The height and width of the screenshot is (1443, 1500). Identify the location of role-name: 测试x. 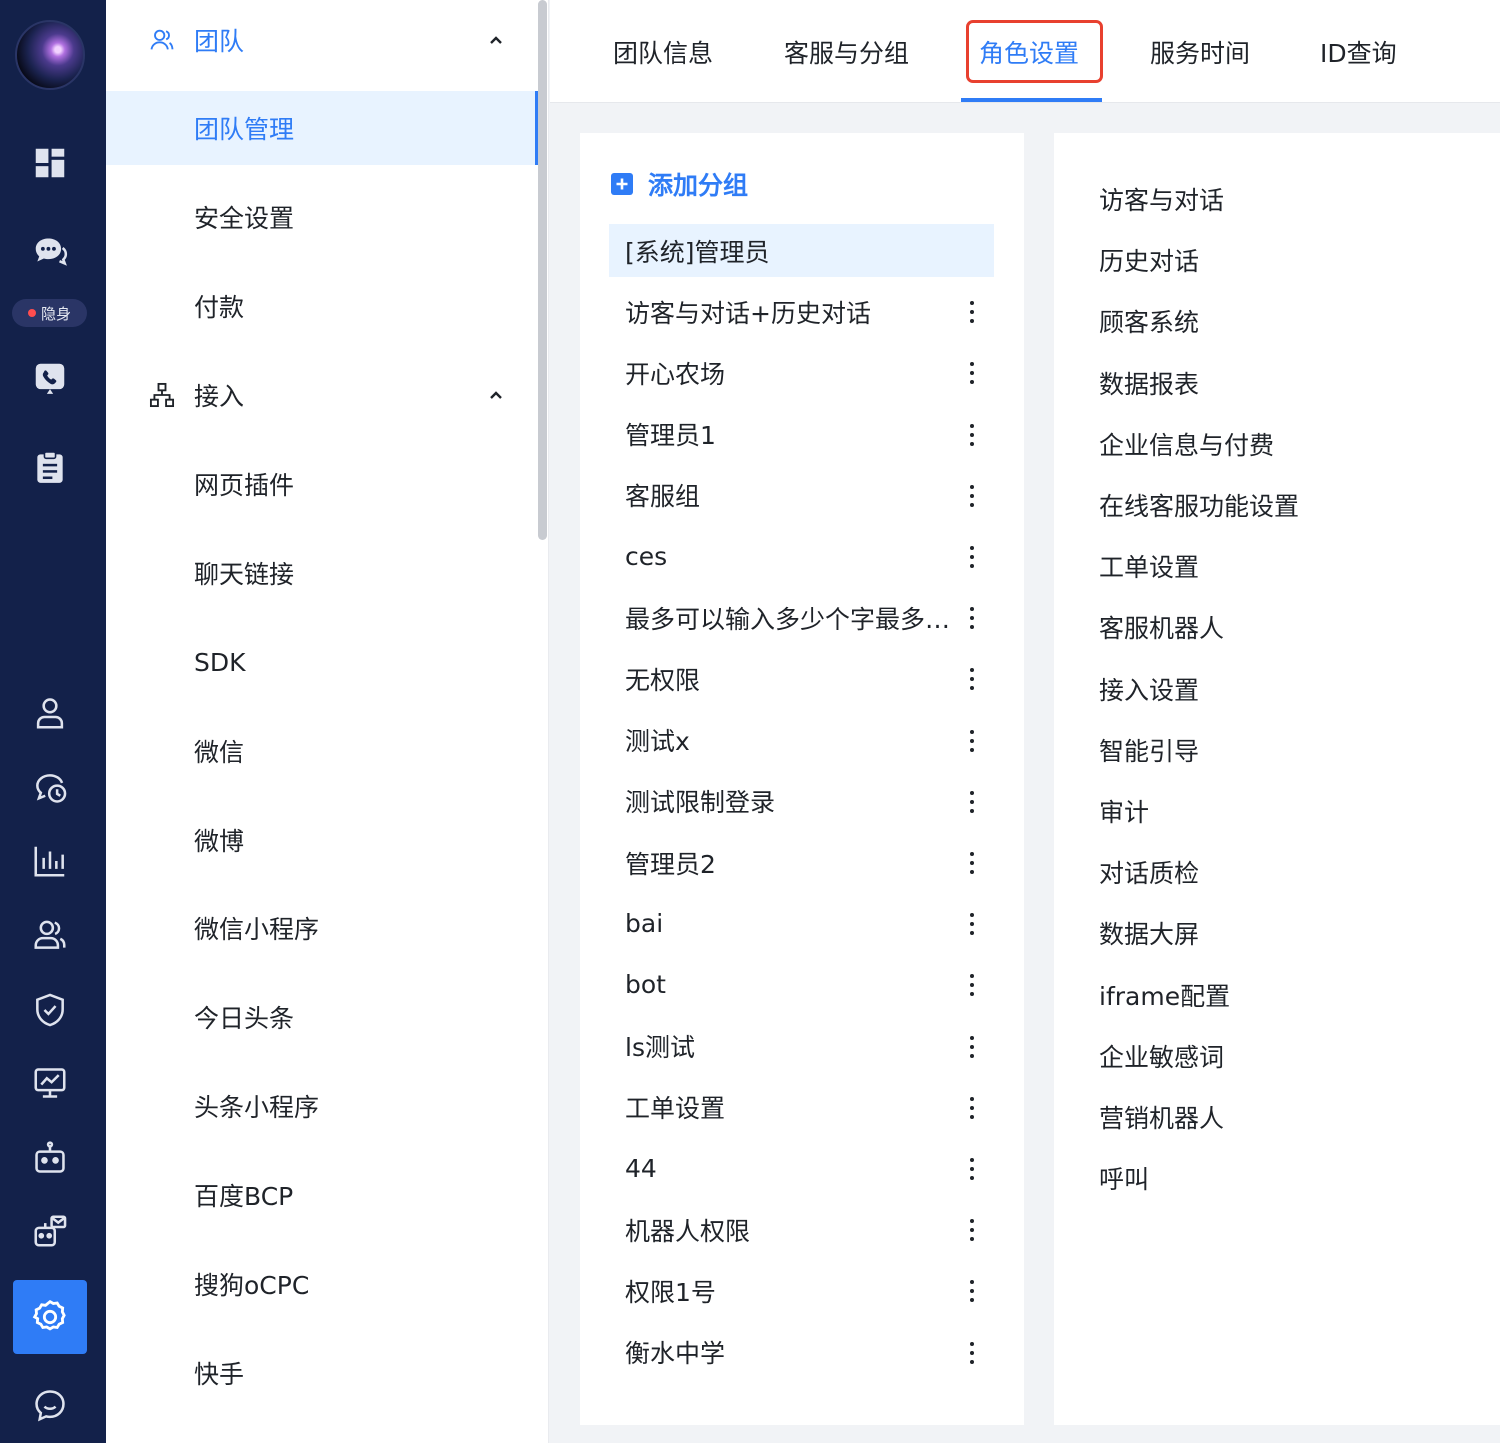
(657, 742).